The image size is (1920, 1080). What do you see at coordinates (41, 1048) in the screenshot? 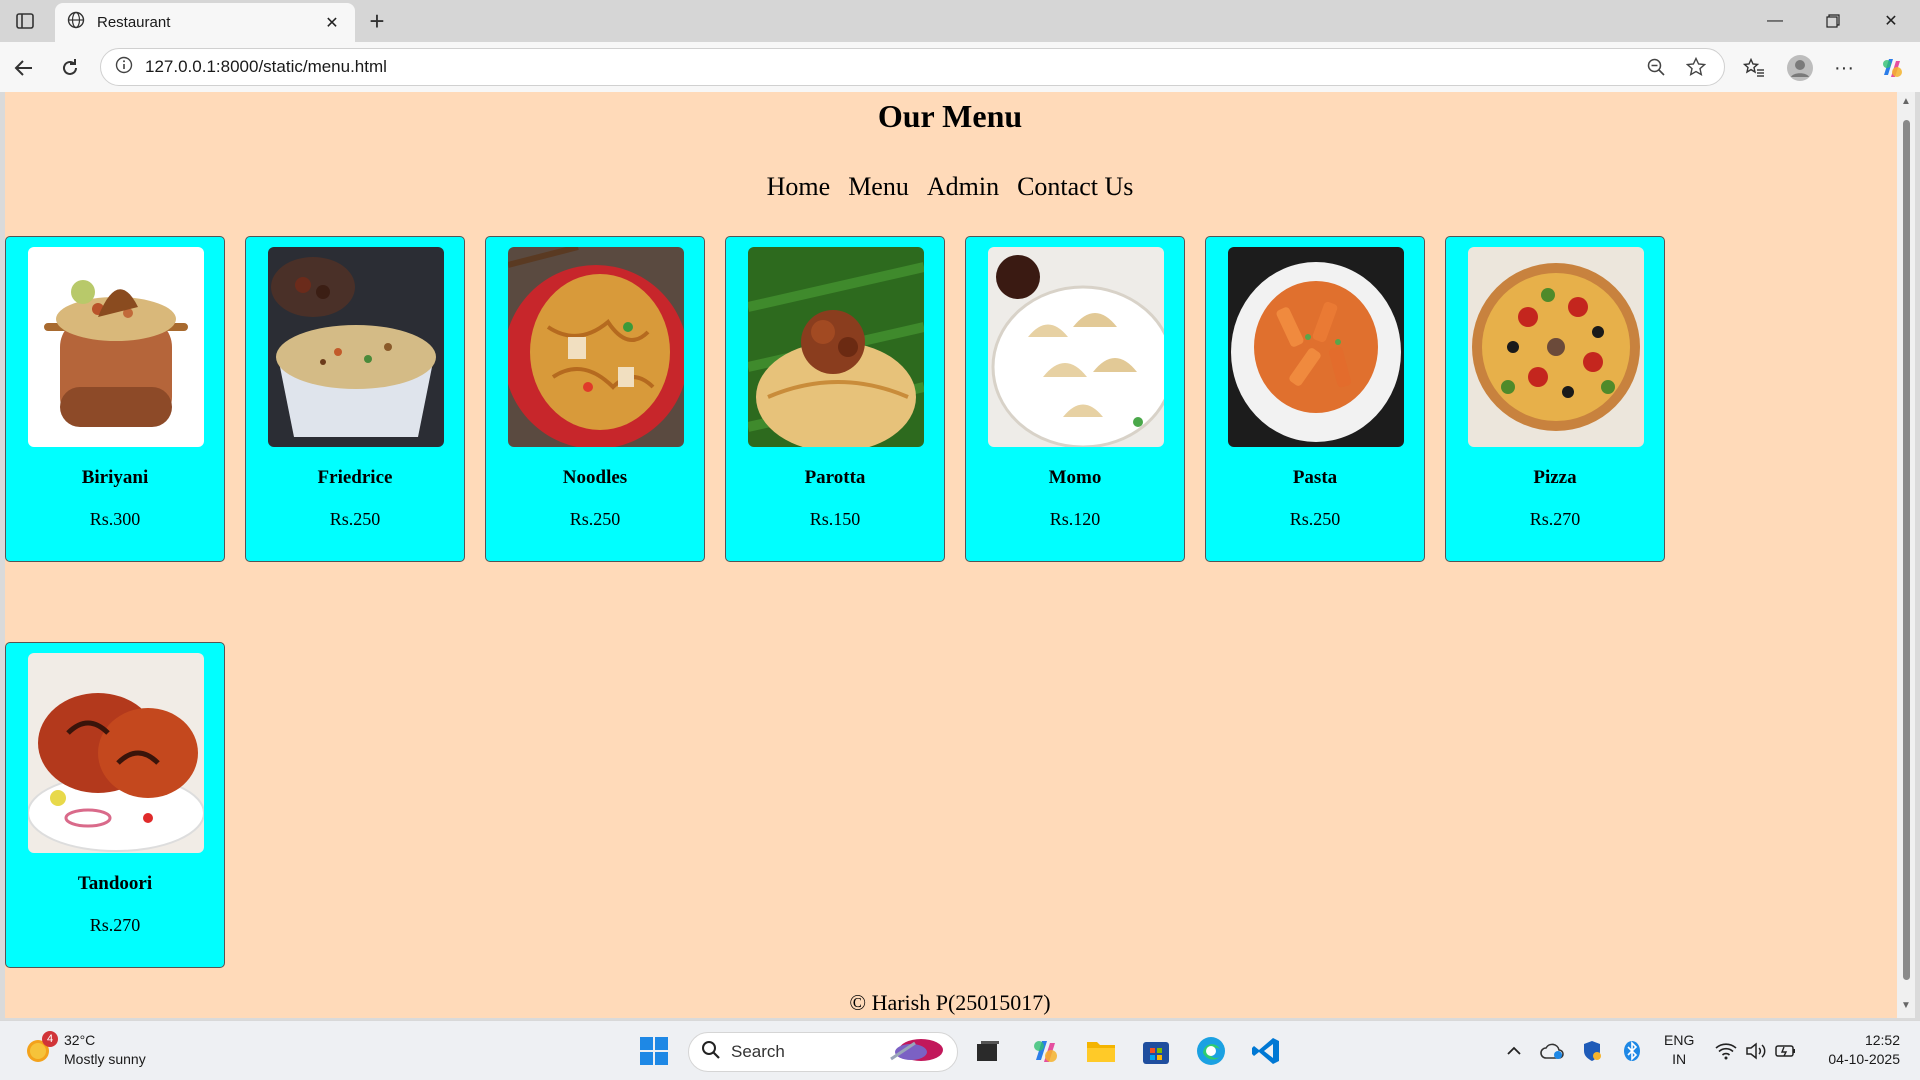
I see `weather-sun-icon: 4` at bounding box center [41, 1048].